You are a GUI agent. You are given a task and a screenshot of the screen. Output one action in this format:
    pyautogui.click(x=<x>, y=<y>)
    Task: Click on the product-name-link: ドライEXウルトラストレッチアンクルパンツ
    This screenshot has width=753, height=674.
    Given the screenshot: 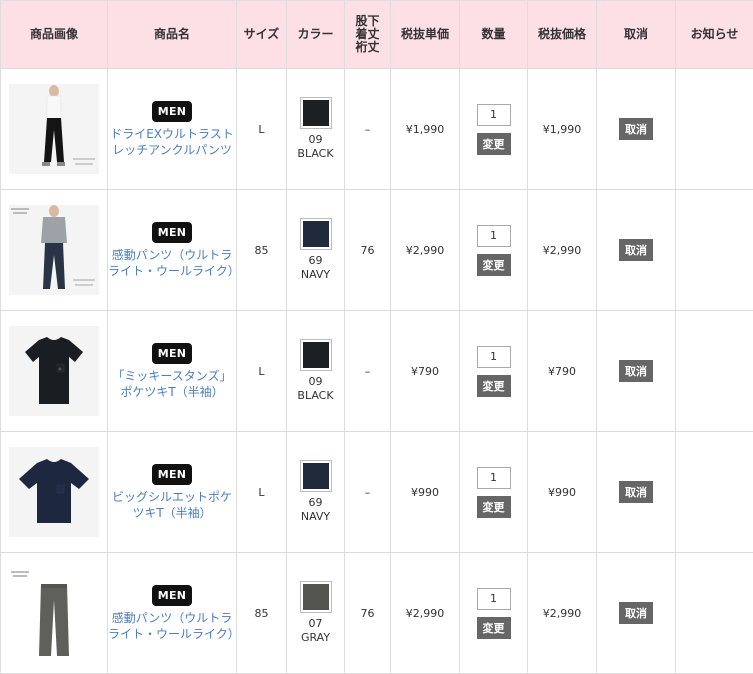 What is the action you would take?
    pyautogui.click(x=172, y=142)
    